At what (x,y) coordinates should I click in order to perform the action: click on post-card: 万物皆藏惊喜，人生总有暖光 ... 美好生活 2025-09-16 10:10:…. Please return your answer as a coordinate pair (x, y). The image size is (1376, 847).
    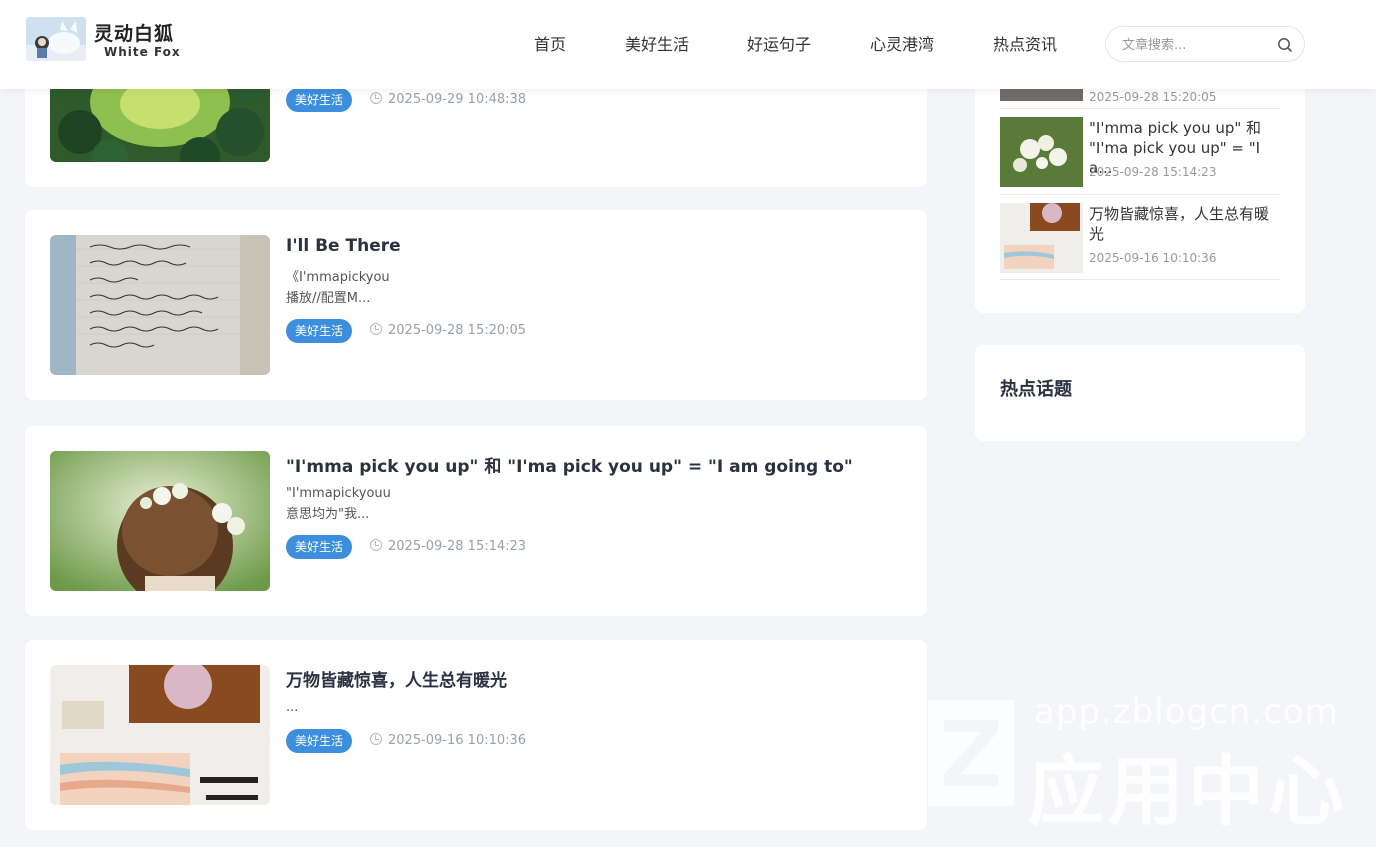
    Looking at the image, I should click on (476, 735).